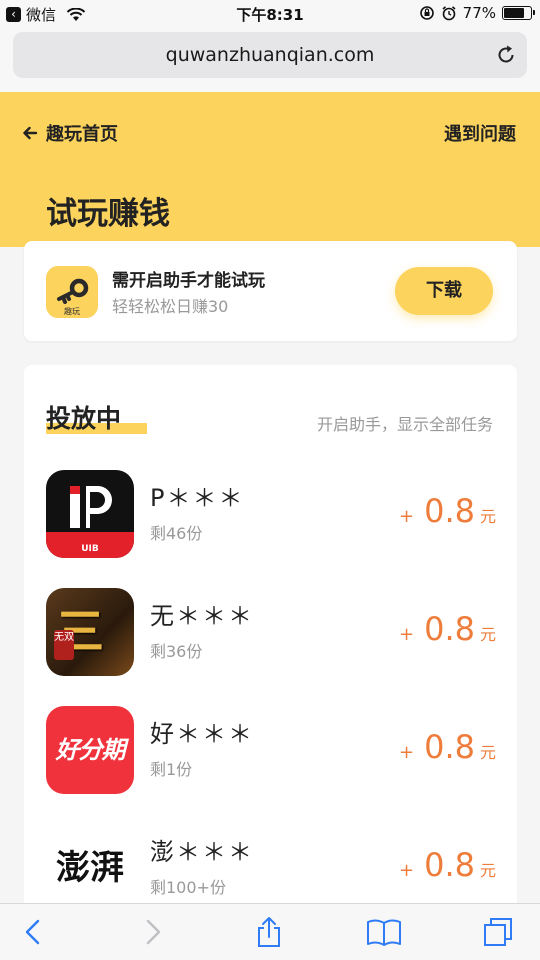 This screenshot has width=540, height=960. What do you see at coordinates (202, 852) in the screenshot?
I see `app-name: 澎＊＊＊` at bounding box center [202, 852].